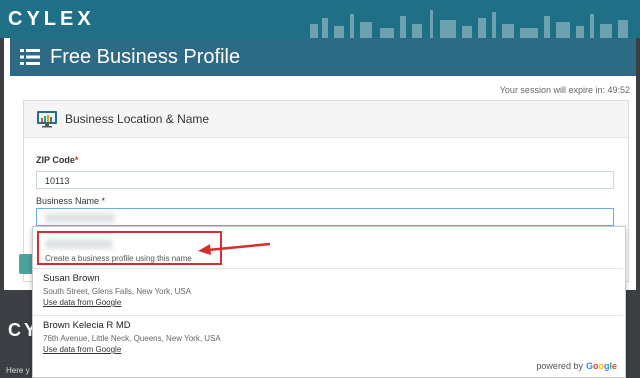 Image resolution: width=640 pixels, height=378 pixels. Describe the element at coordinates (234, 248) in the screenshot. I see `annotation-arrow` at that location.